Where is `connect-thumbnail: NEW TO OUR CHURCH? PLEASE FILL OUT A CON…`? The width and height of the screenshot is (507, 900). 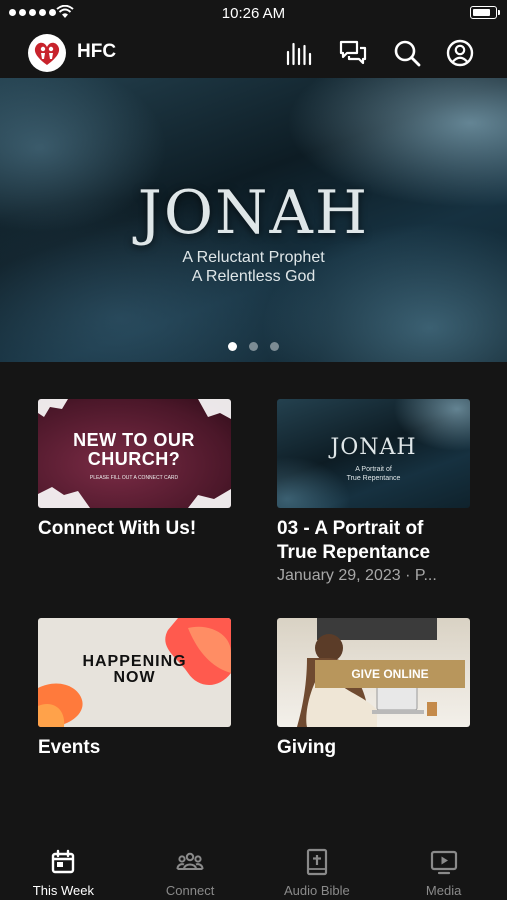 connect-thumbnail: NEW TO OUR CHURCH? PLEASE FILL OUT A CON… is located at coordinates (134, 453).